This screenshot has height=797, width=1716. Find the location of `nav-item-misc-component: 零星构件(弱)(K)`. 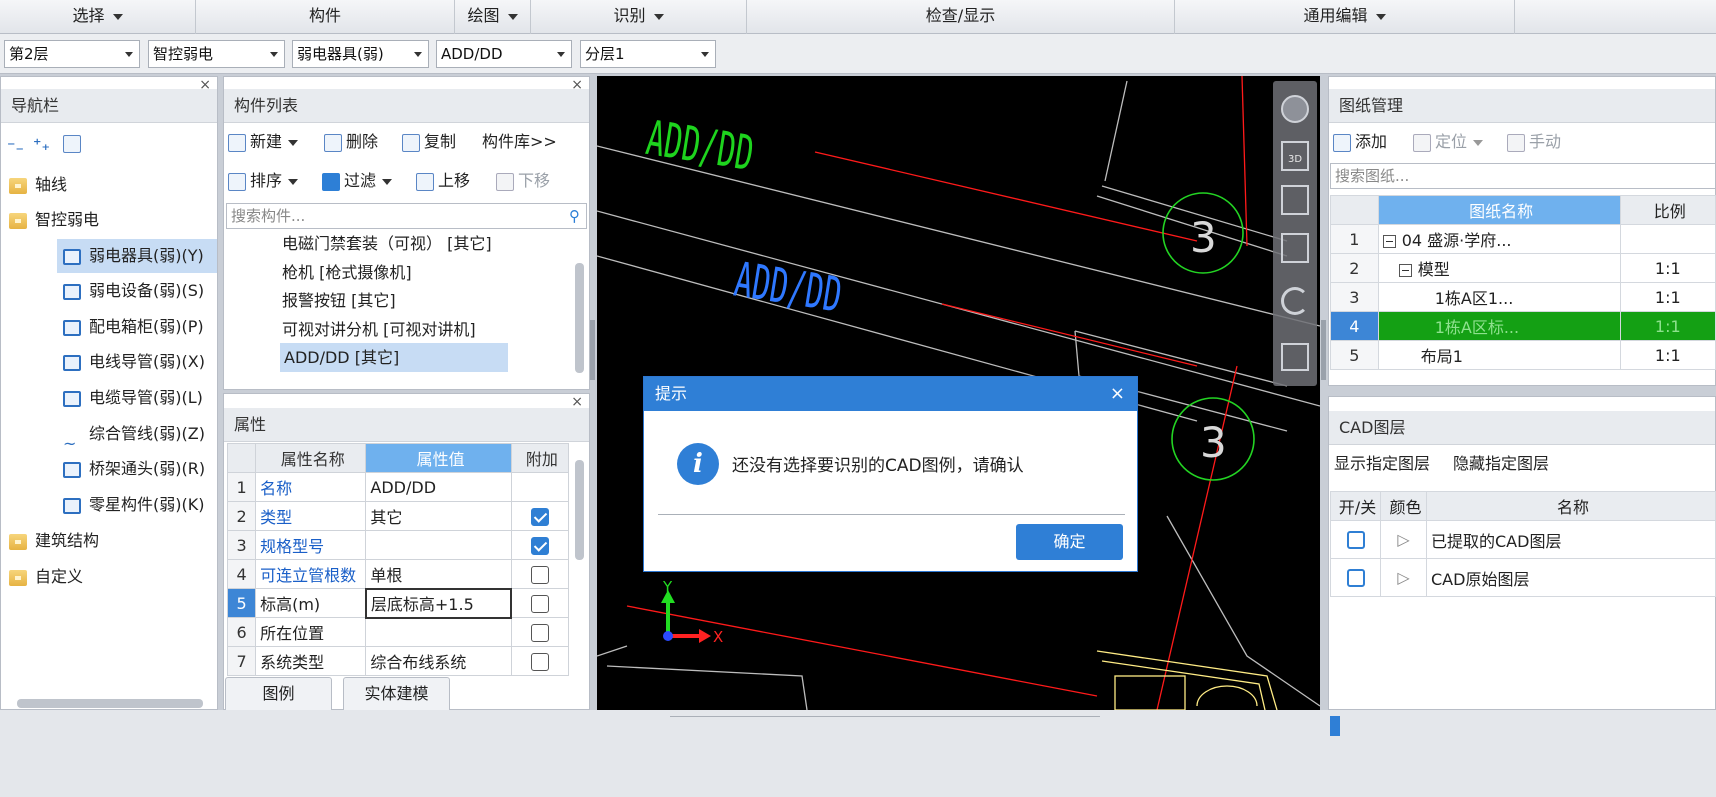

nav-item-misc-component: 零星构件(弱)(K) is located at coordinates (133, 505).